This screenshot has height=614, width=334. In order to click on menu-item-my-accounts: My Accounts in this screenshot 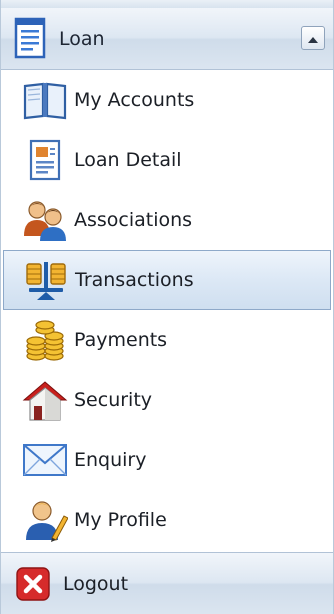, I will do `click(167, 100)`.